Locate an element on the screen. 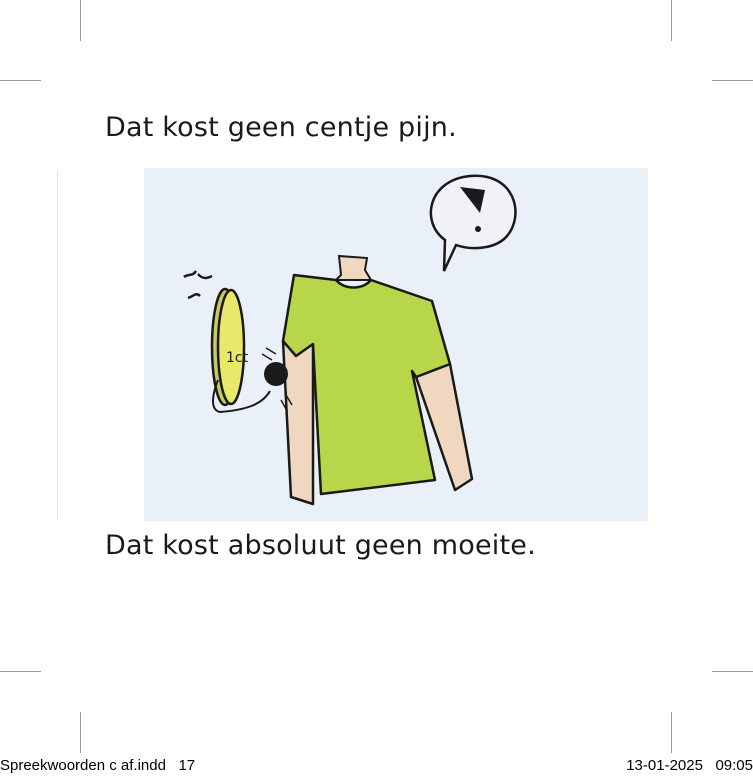  heading-bottom: Dat kost absoluut geen moeite. is located at coordinates (320, 545).